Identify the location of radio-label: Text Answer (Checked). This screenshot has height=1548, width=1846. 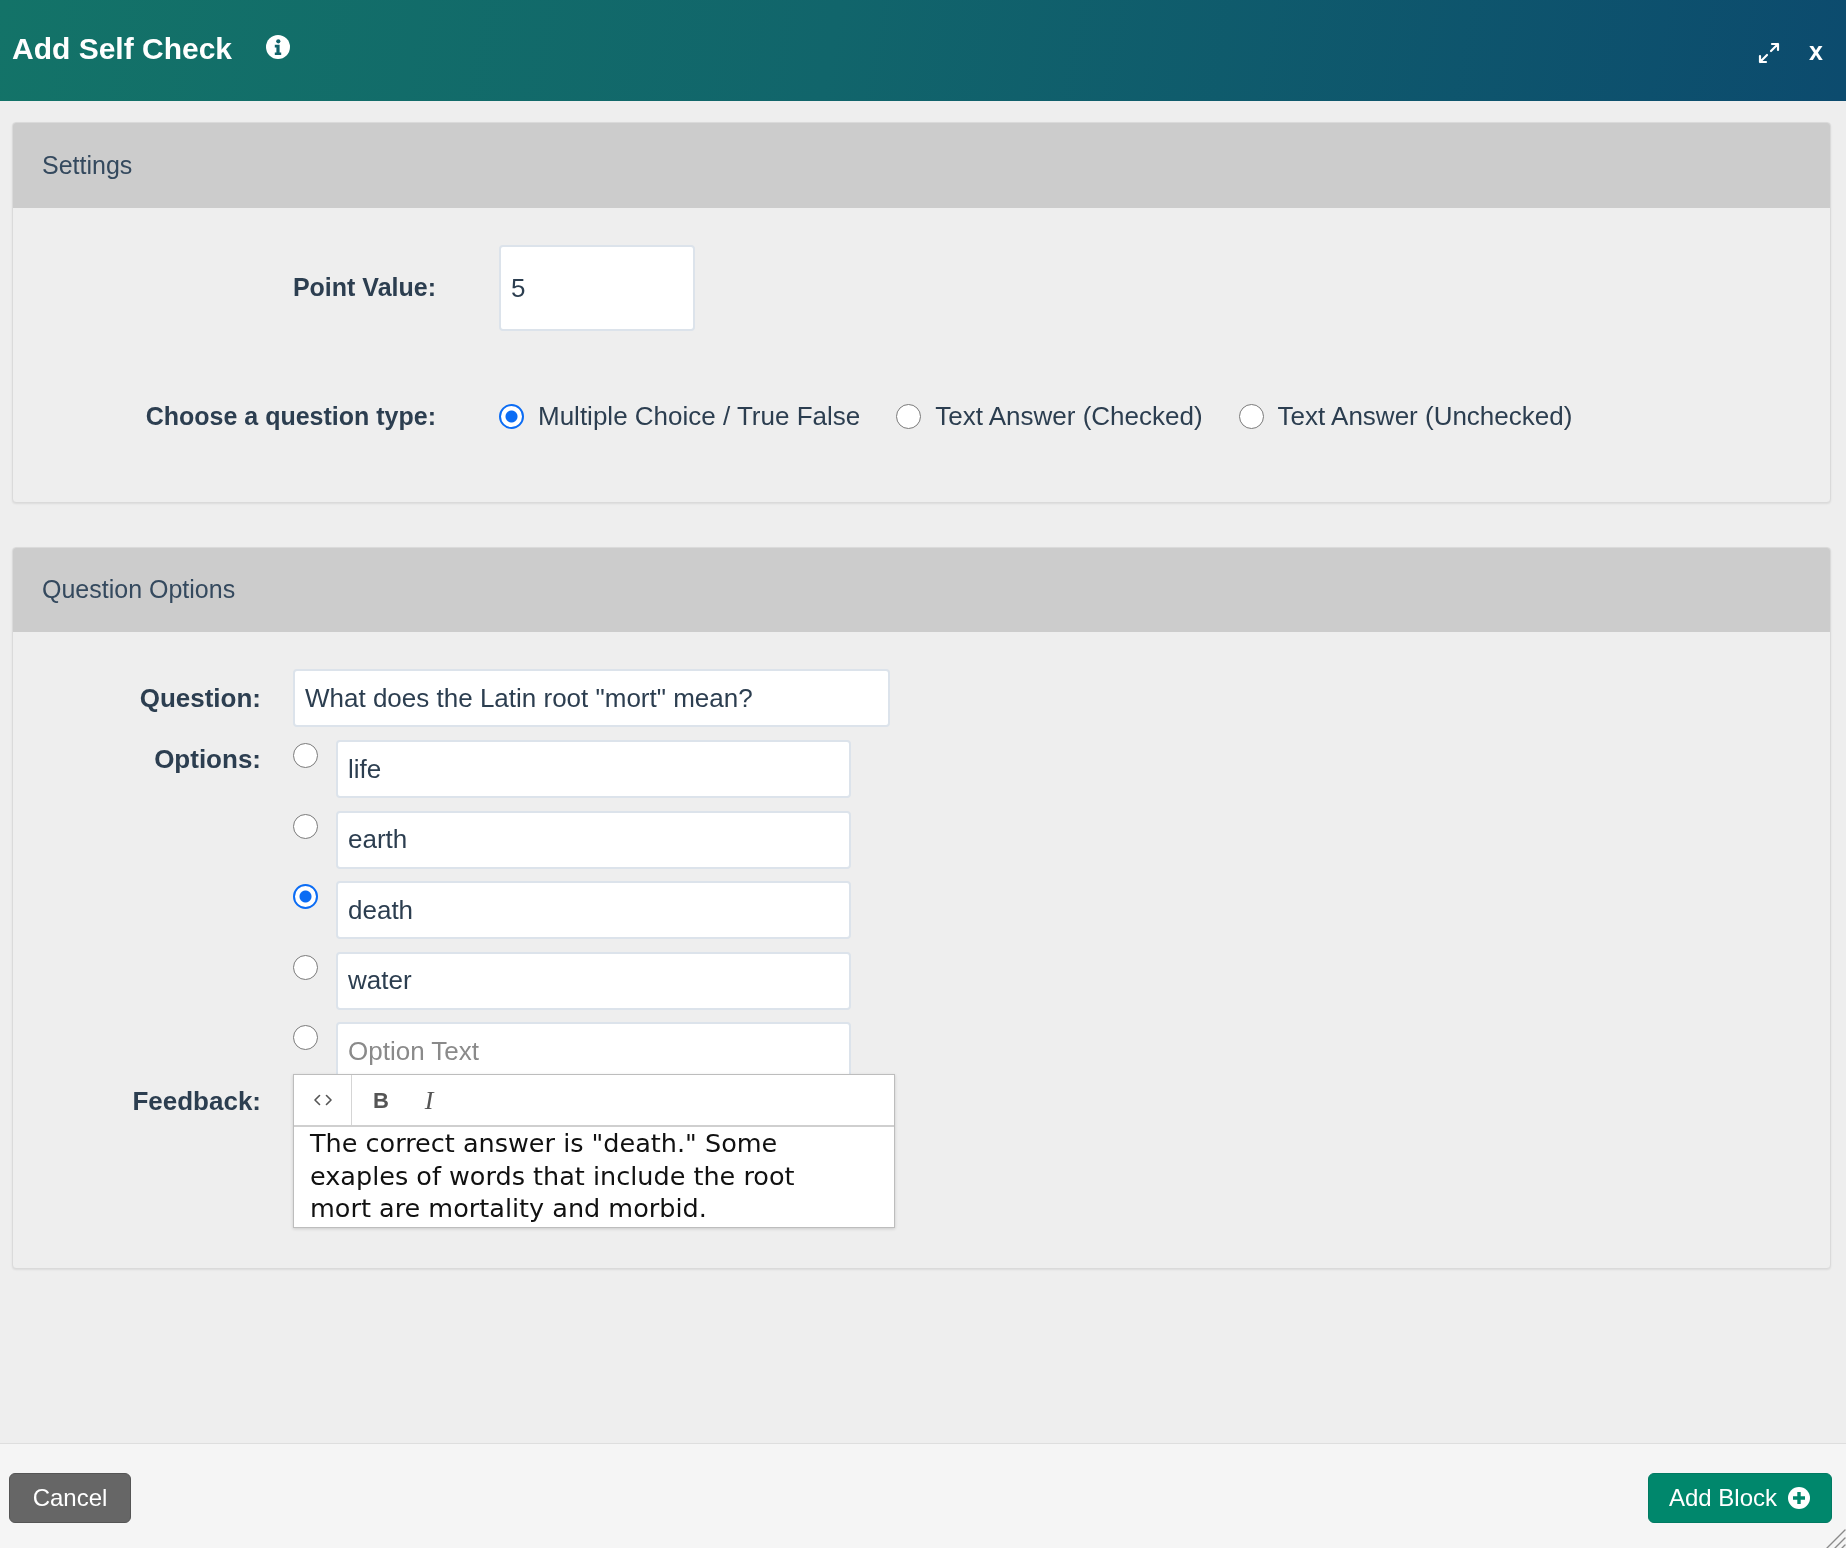
(1069, 416).